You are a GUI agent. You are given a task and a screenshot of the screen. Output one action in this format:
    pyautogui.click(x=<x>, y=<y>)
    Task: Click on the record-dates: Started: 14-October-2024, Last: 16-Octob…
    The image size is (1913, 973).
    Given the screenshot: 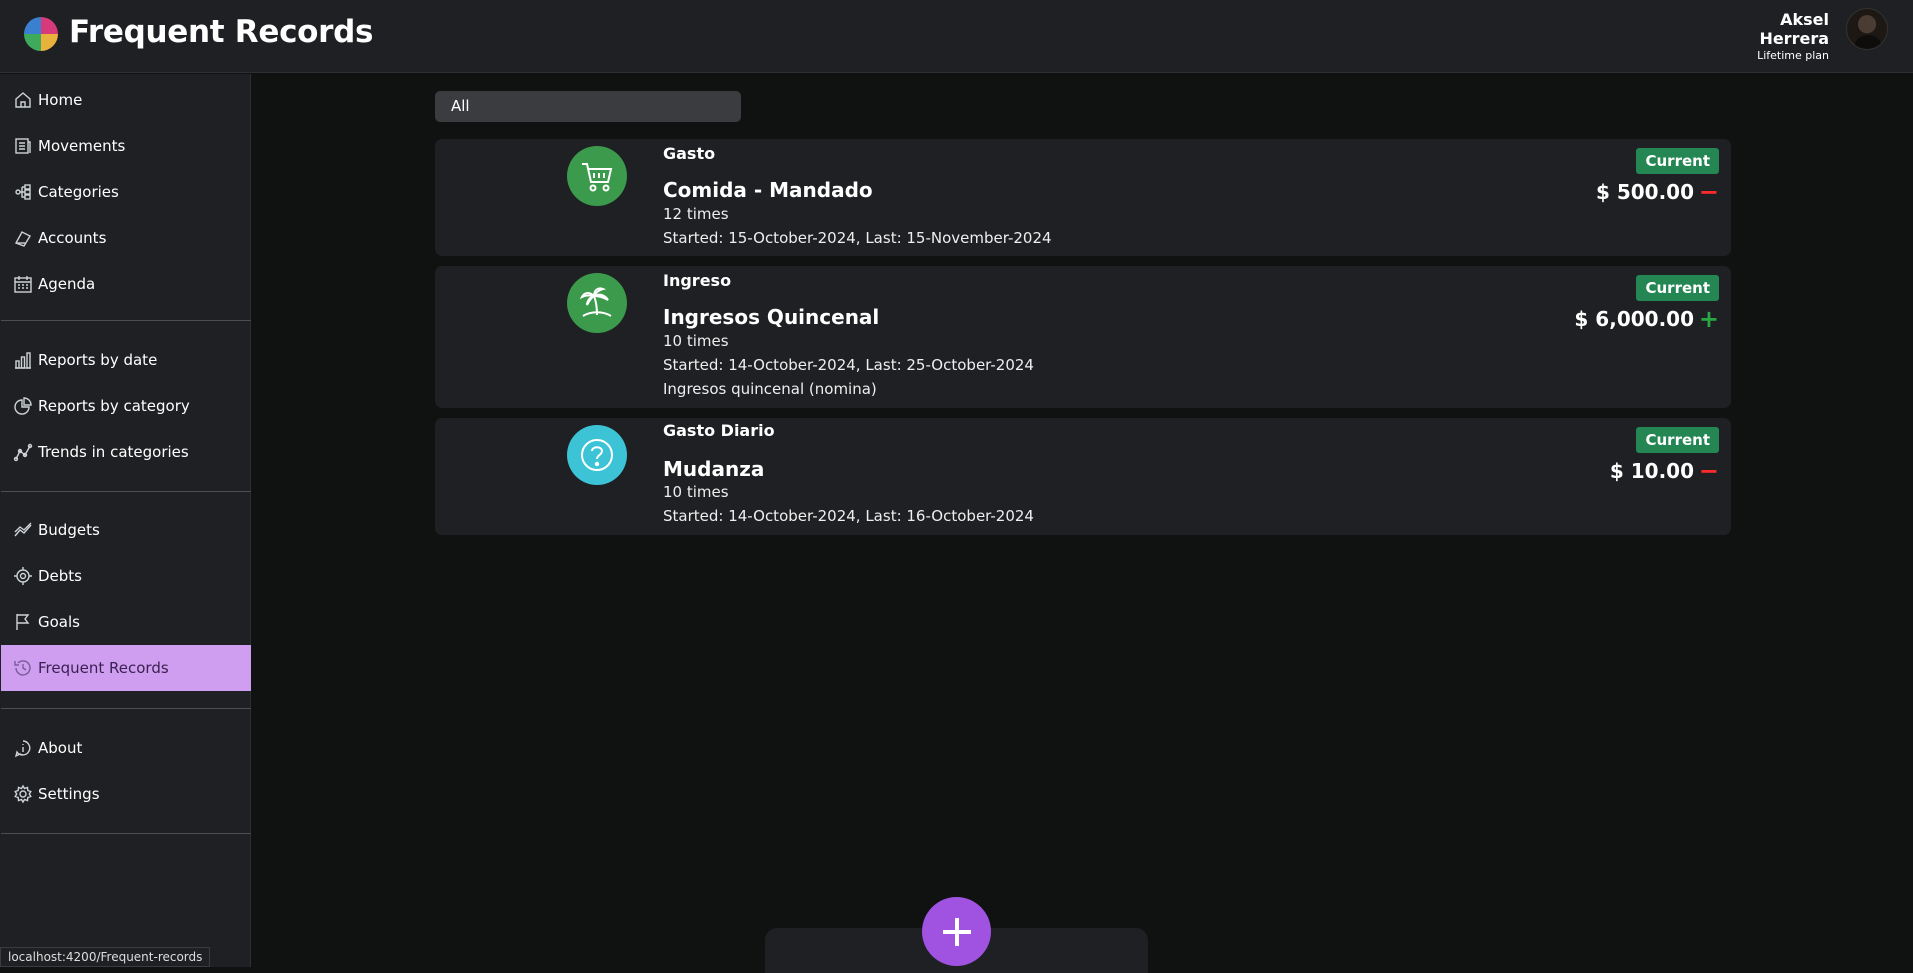 What is the action you would take?
    pyautogui.click(x=848, y=516)
    